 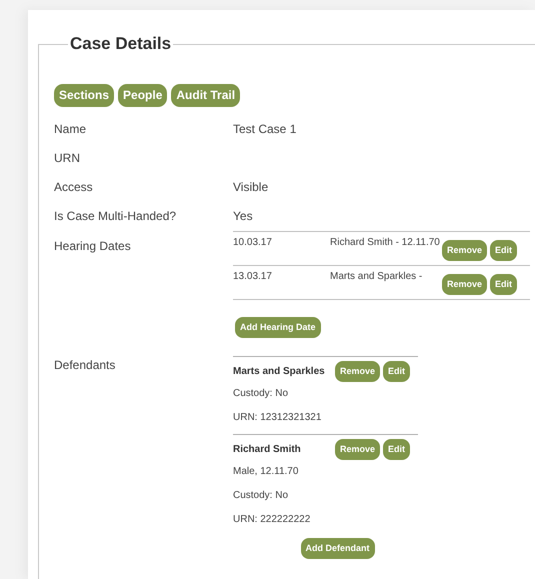 I want to click on field-value: Test Case 1, so click(x=265, y=129).